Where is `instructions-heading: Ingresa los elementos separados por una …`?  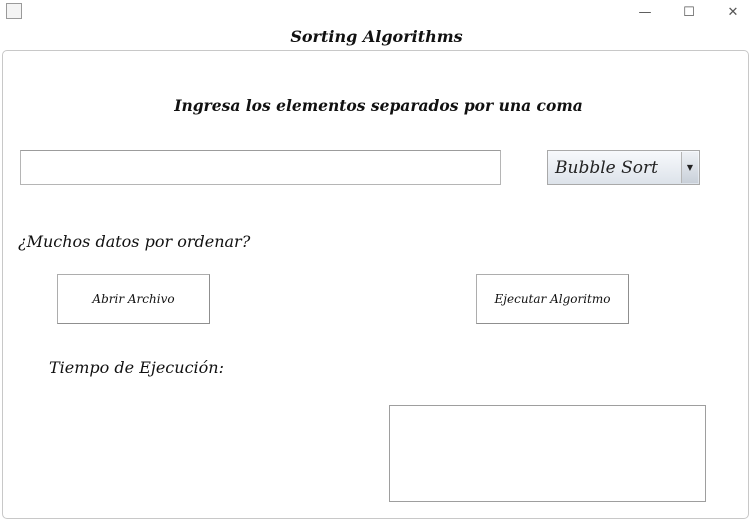
instructions-heading: Ingresa los elementos separados por una … is located at coordinates (378, 105).